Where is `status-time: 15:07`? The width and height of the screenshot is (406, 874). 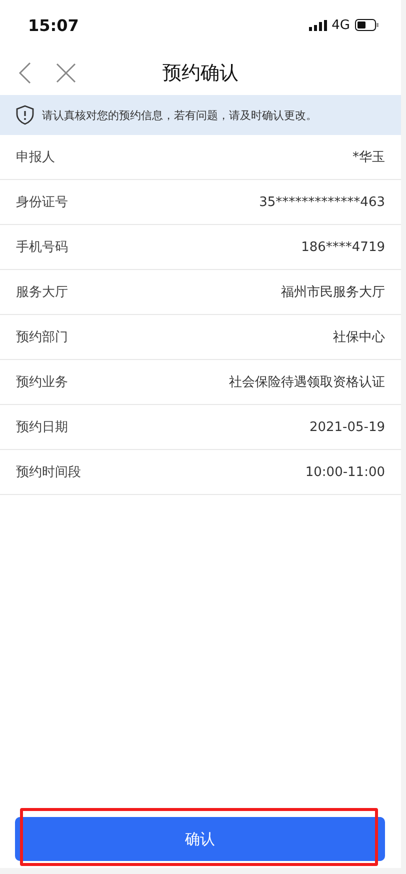 status-time: 15:07 is located at coordinates (53, 25).